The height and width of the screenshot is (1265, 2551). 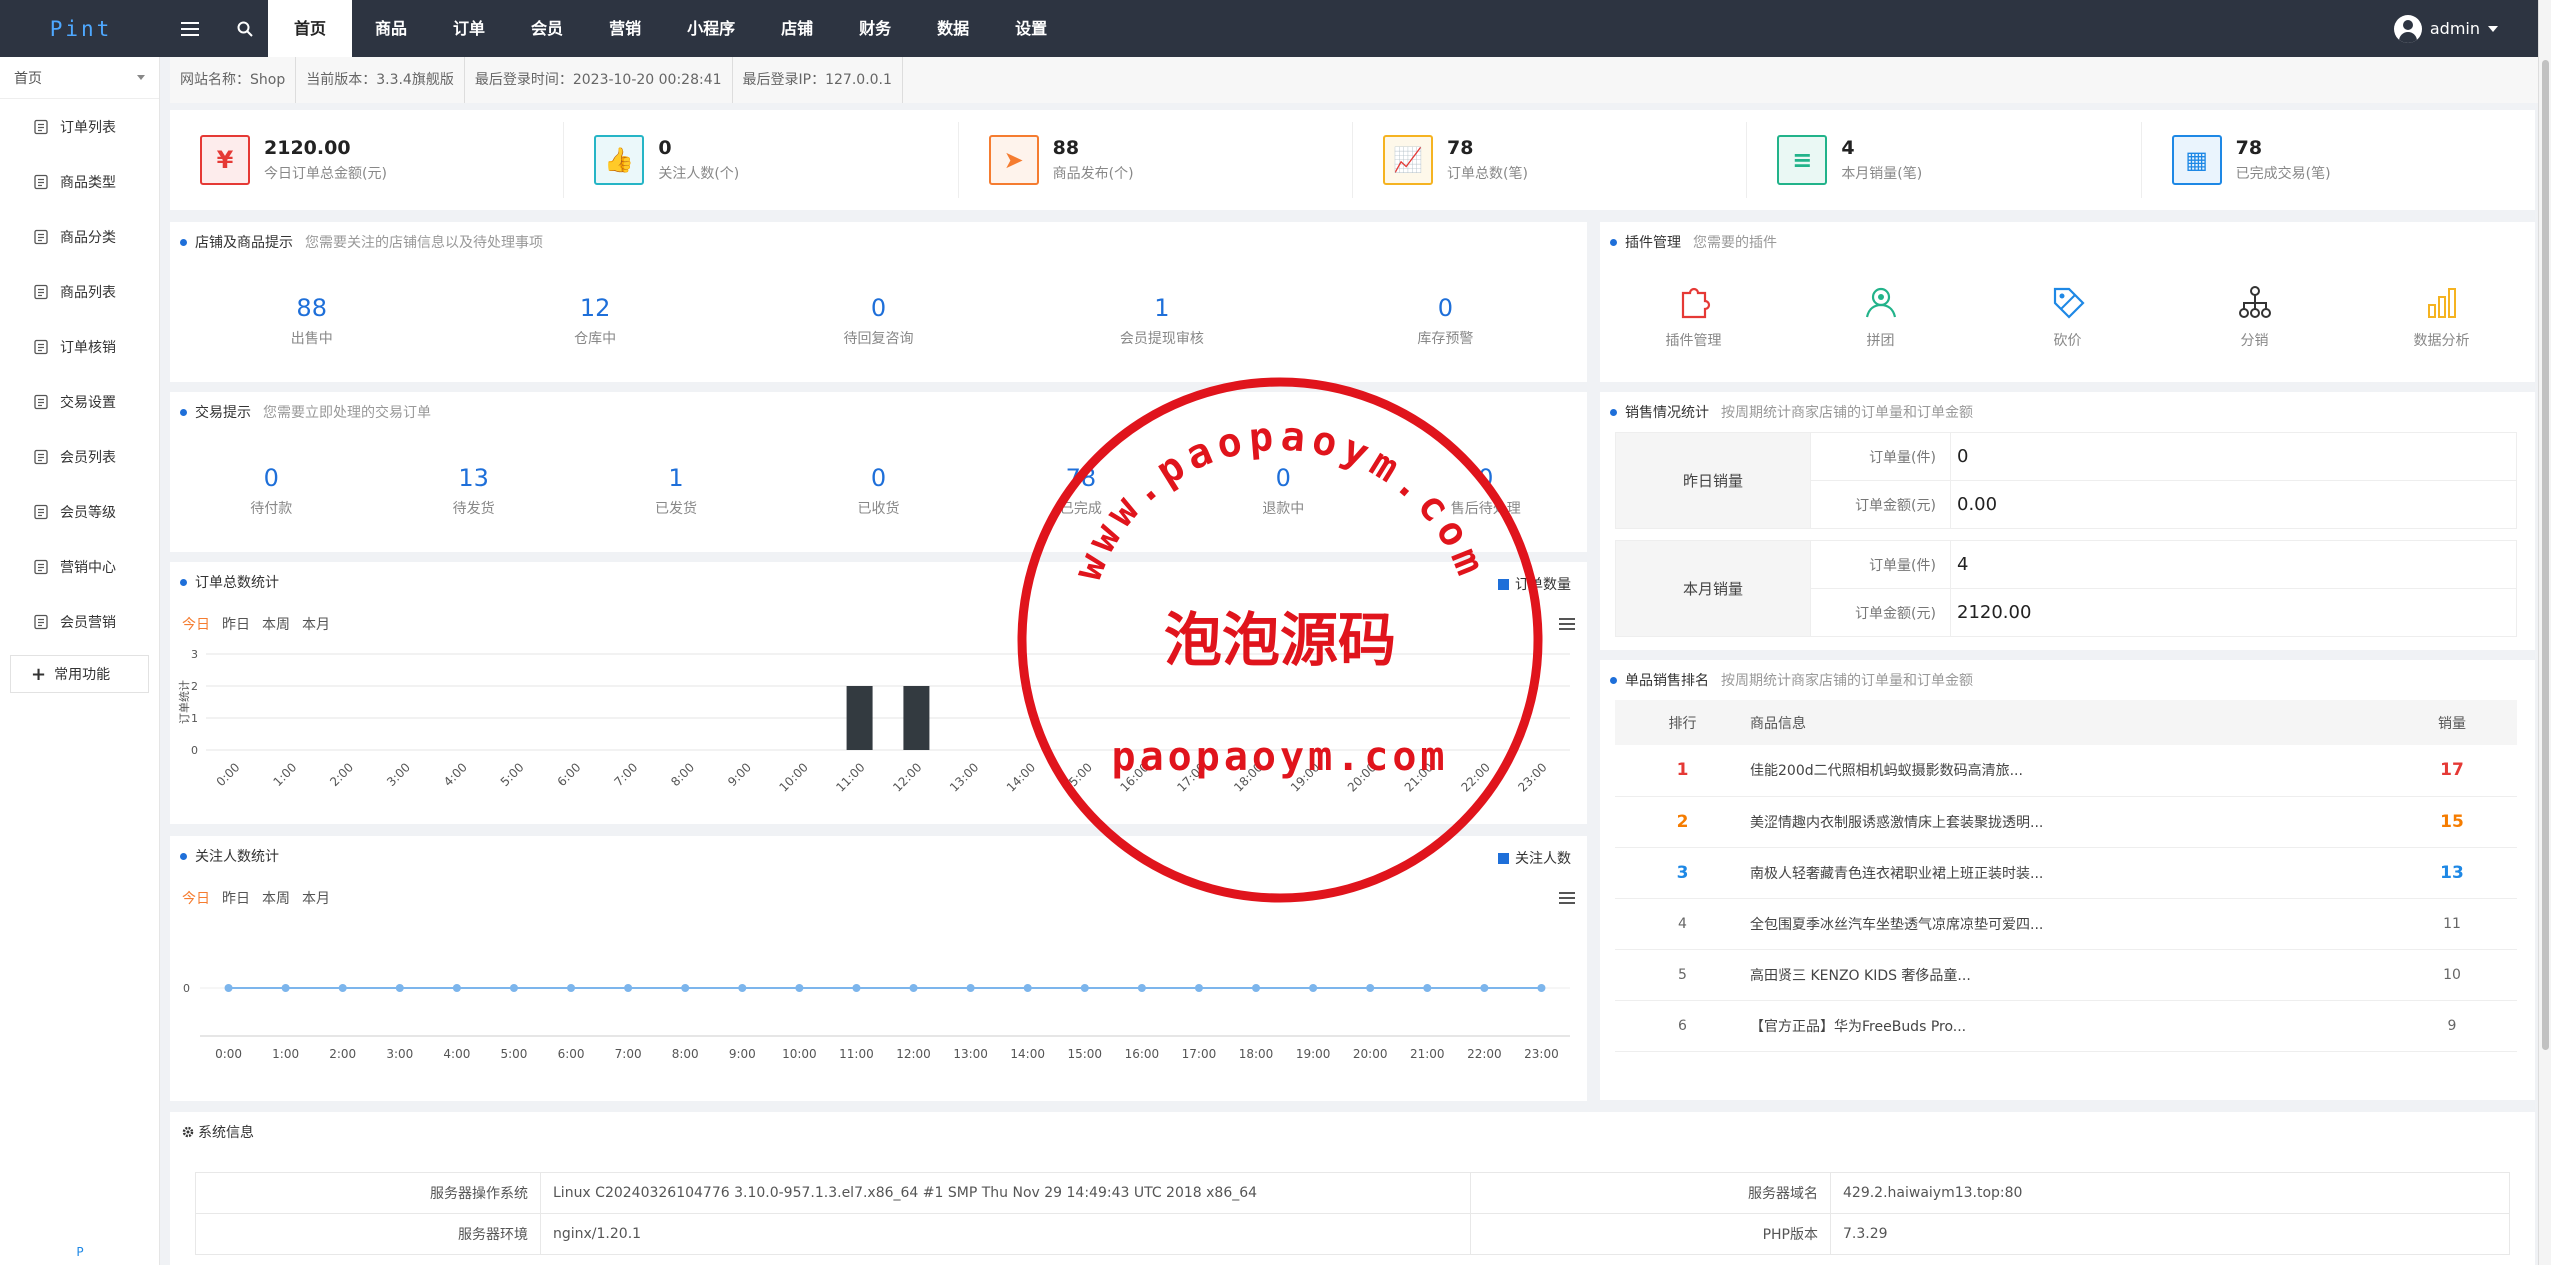 I want to click on app-logo: Pint, so click(x=81, y=28).